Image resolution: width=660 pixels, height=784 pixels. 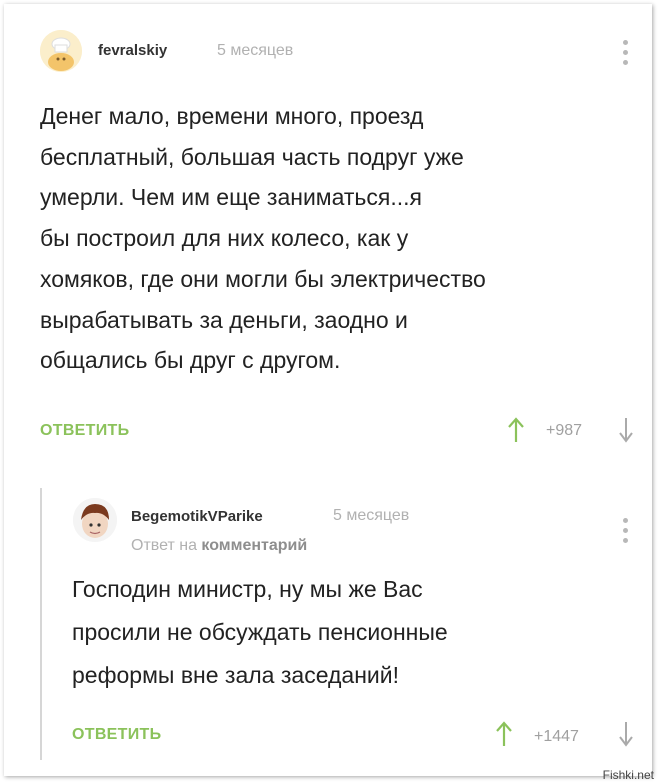 I want to click on comment-line: общались бы друг с другом., so click(x=190, y=360).